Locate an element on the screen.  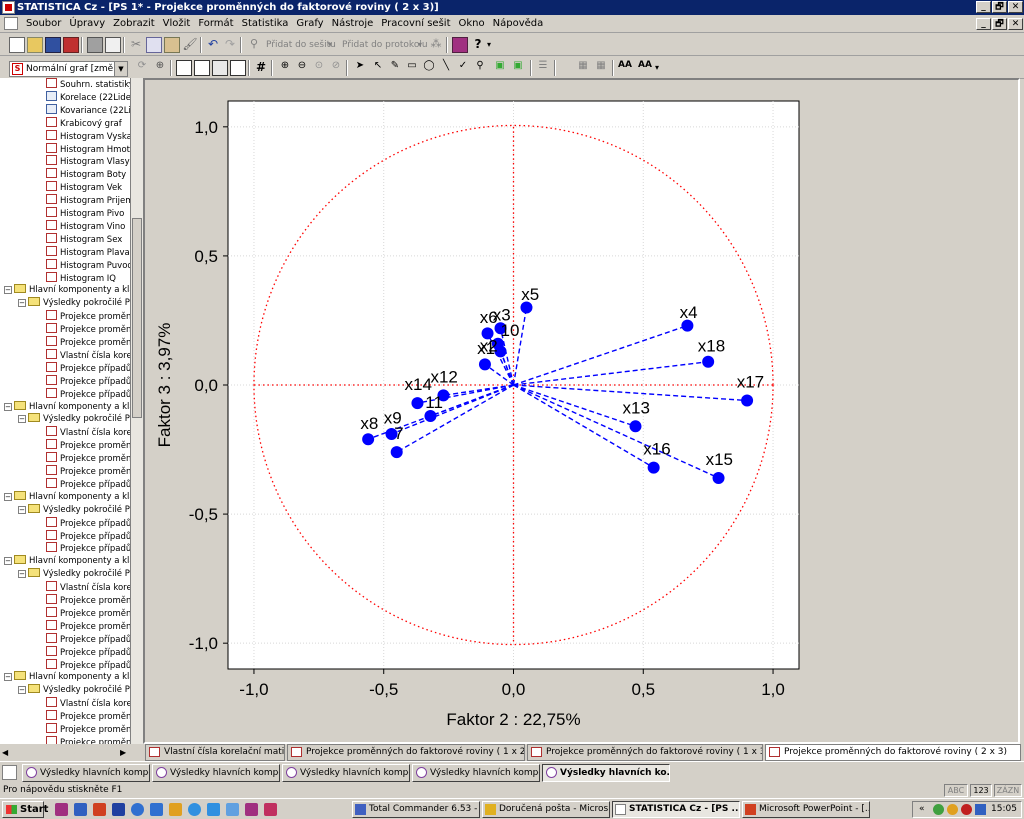
bring-front-icon: ▦ is located at coordinates (583, 68).